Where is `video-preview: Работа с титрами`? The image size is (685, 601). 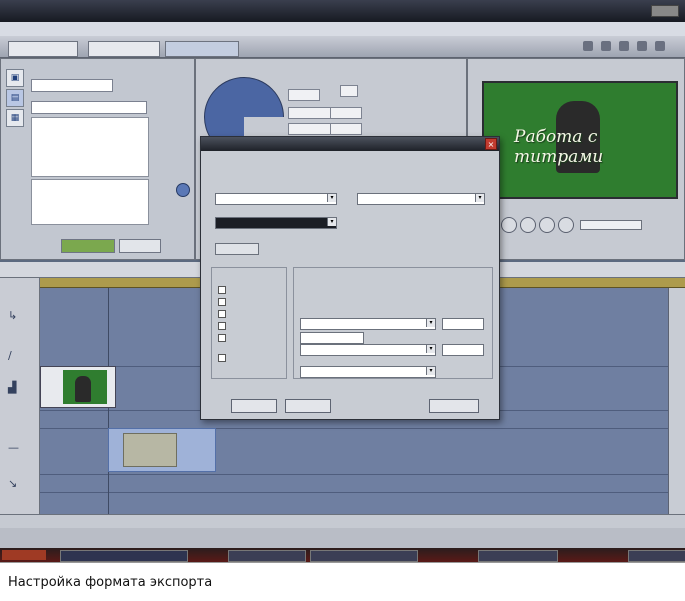 video-preview: Работа с титрами is located at coordinates (580, 140).